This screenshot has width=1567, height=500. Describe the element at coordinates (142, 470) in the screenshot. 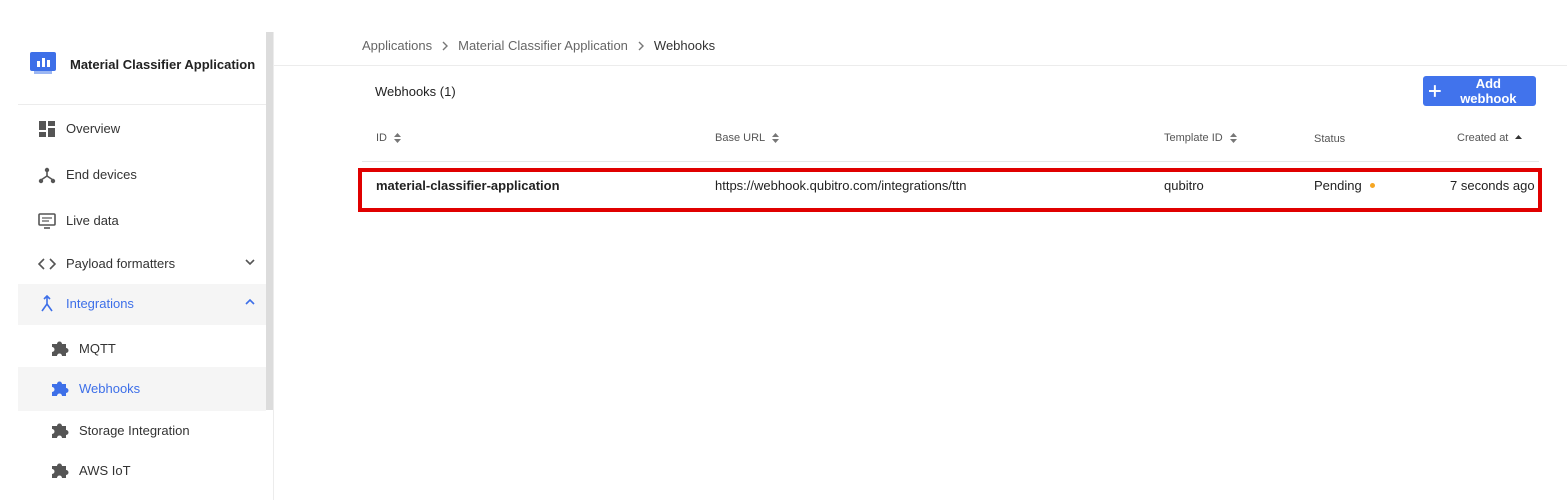

I see `sidebar-subitem-aws-iot: AWS IoT` at that location.